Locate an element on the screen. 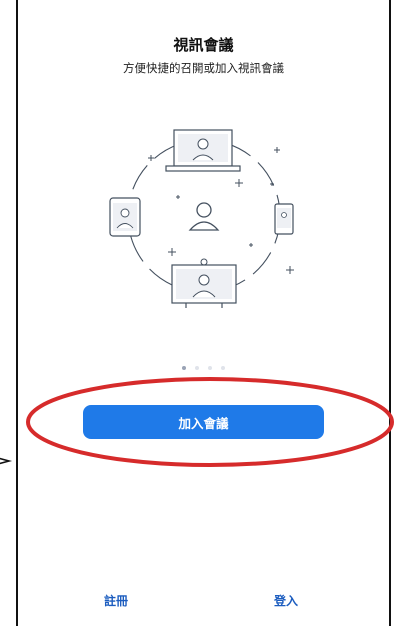  video-meeting-devices-icon is located at coordinates (201, 218).